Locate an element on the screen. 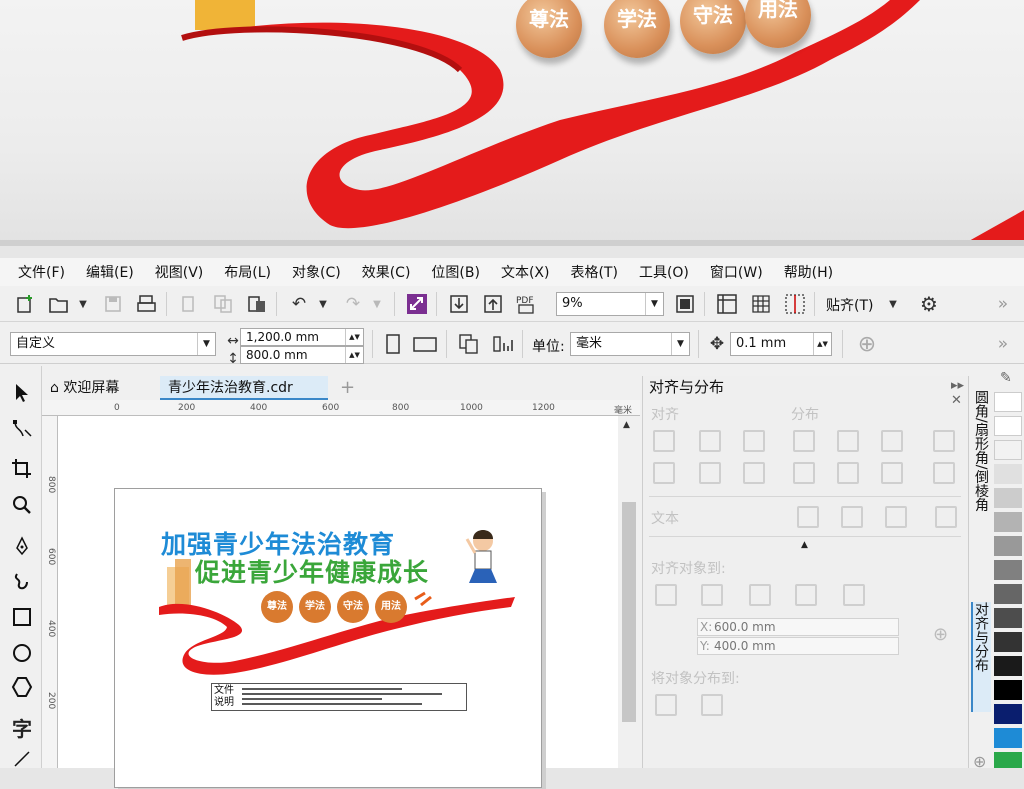 The image size is (1024, 789). units-combo: 毫米 ▼ is located at coordinates (630, 344).